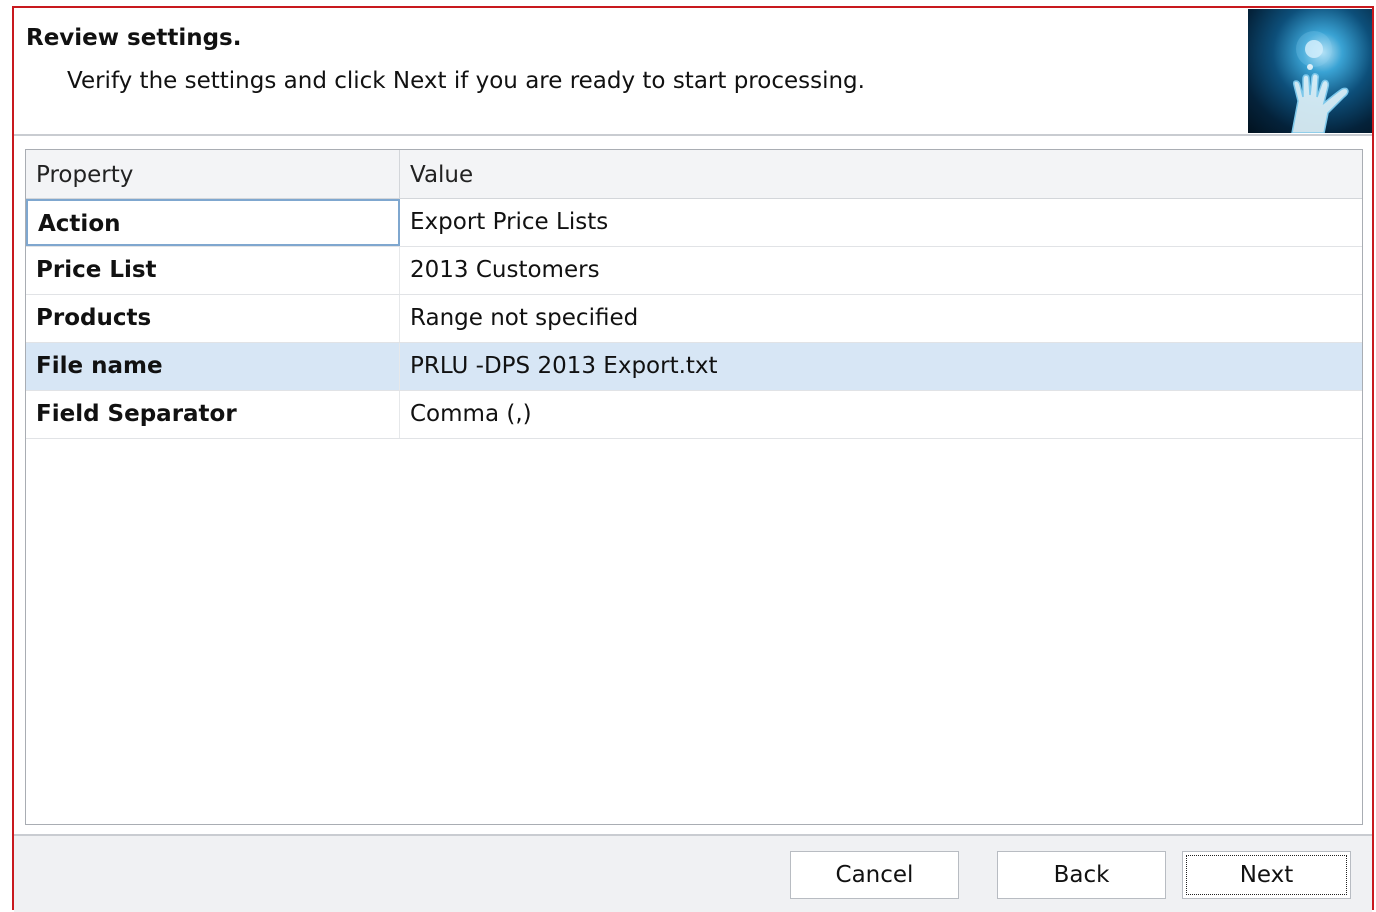 The image size is (1376, 912). What do you see at coordinates (213, 366) in the screenshot?
I see `property-cell: File name` at bounding box center [213, 366].